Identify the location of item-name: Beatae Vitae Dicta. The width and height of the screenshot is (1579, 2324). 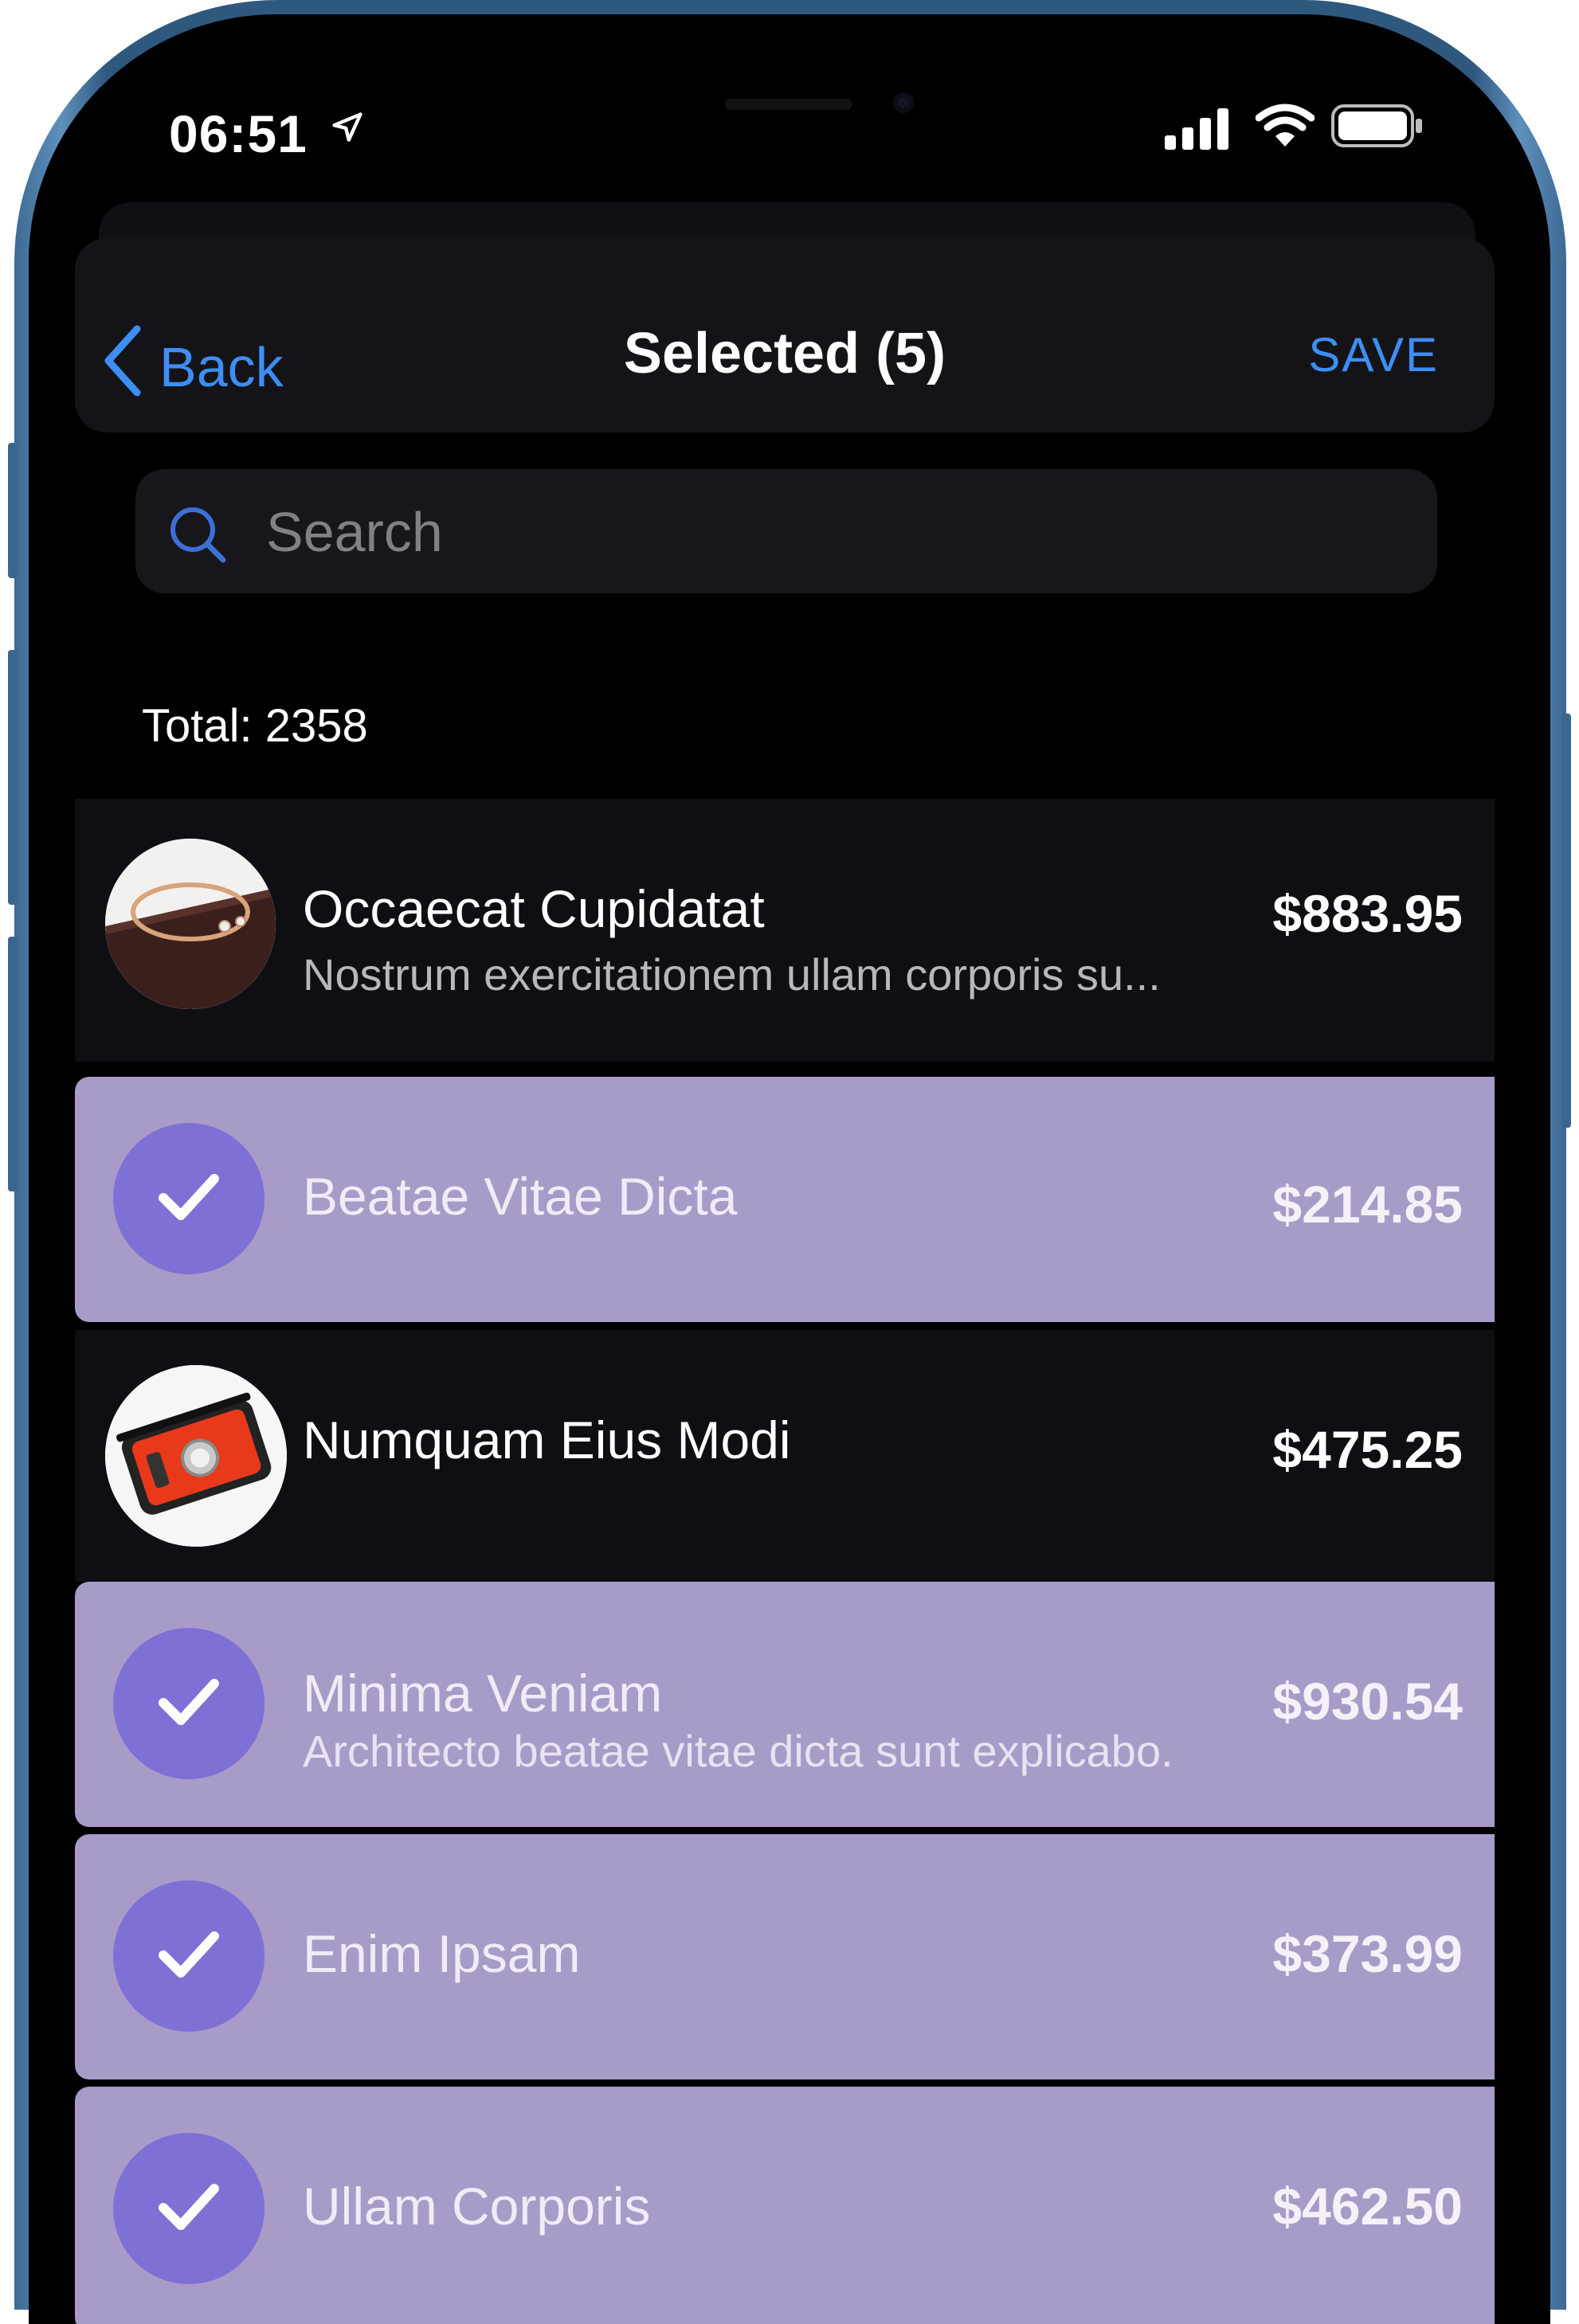
(520, 1196).